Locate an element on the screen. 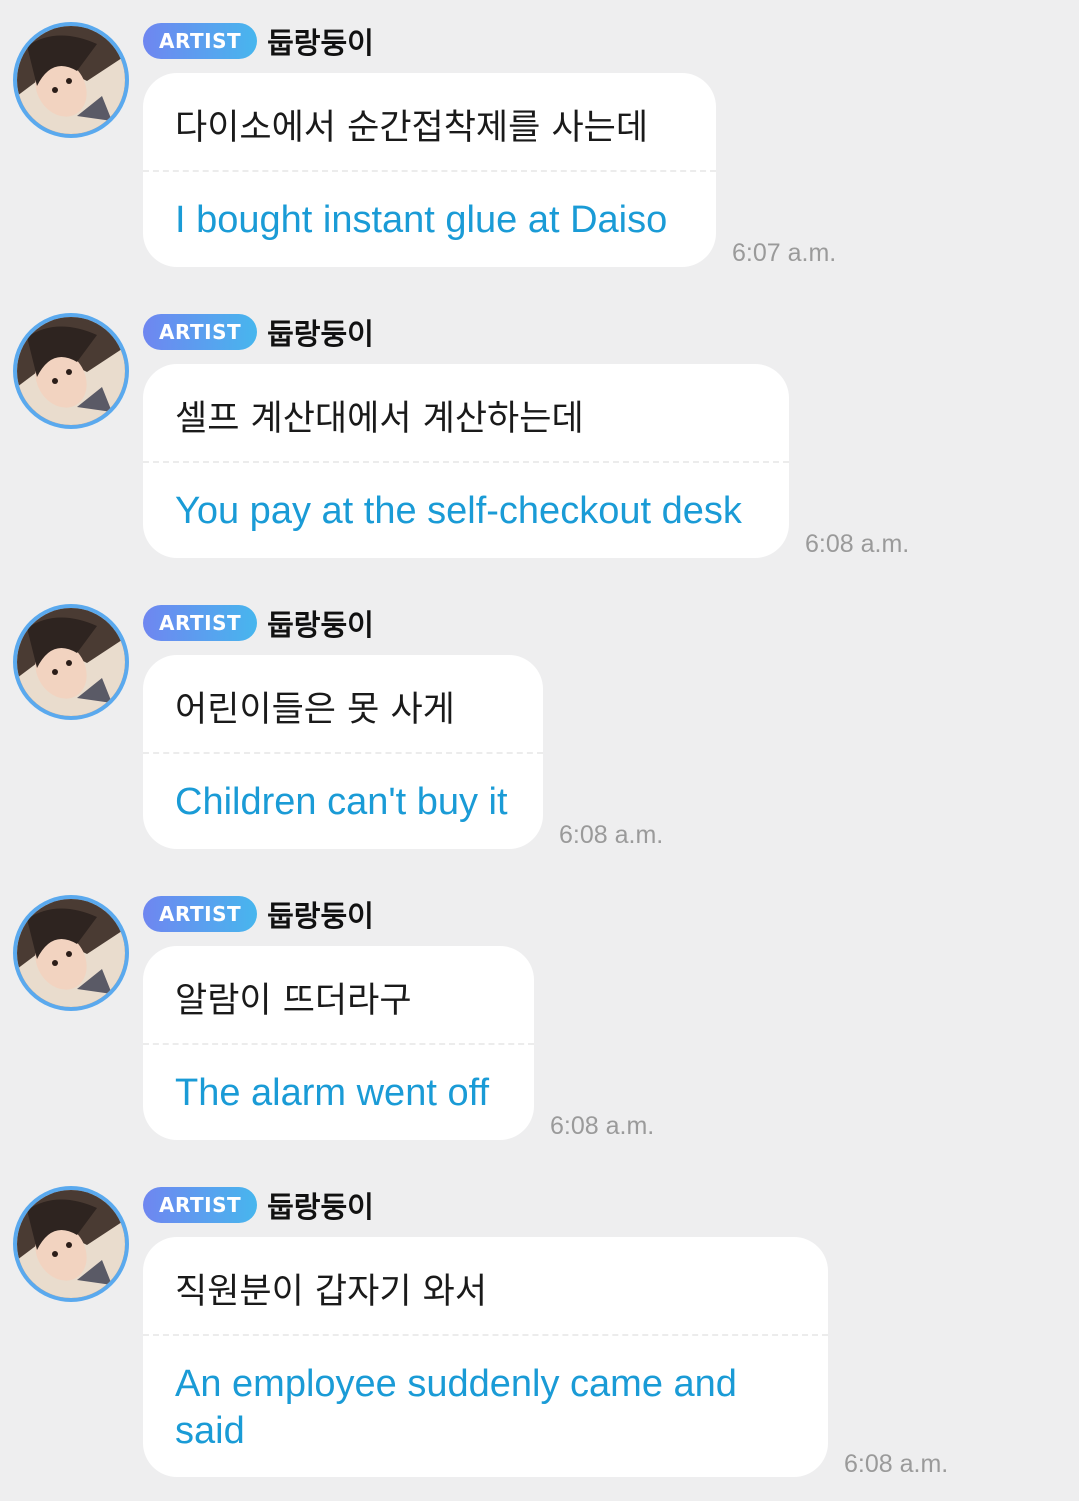  original-text: 셀프 계산대에서 계산하는데 is located at coordinates (379, 419).